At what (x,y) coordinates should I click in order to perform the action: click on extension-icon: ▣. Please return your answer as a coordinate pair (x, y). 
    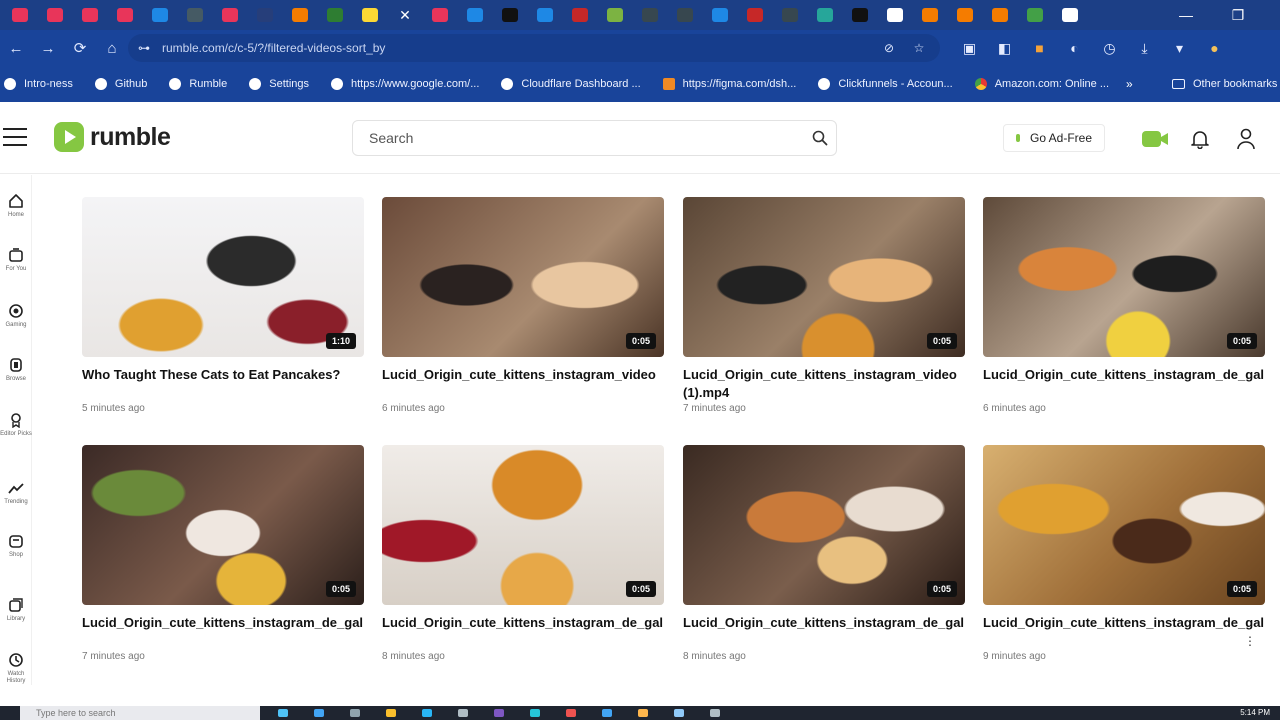
    Looking at the image, I should click on (969, 48).